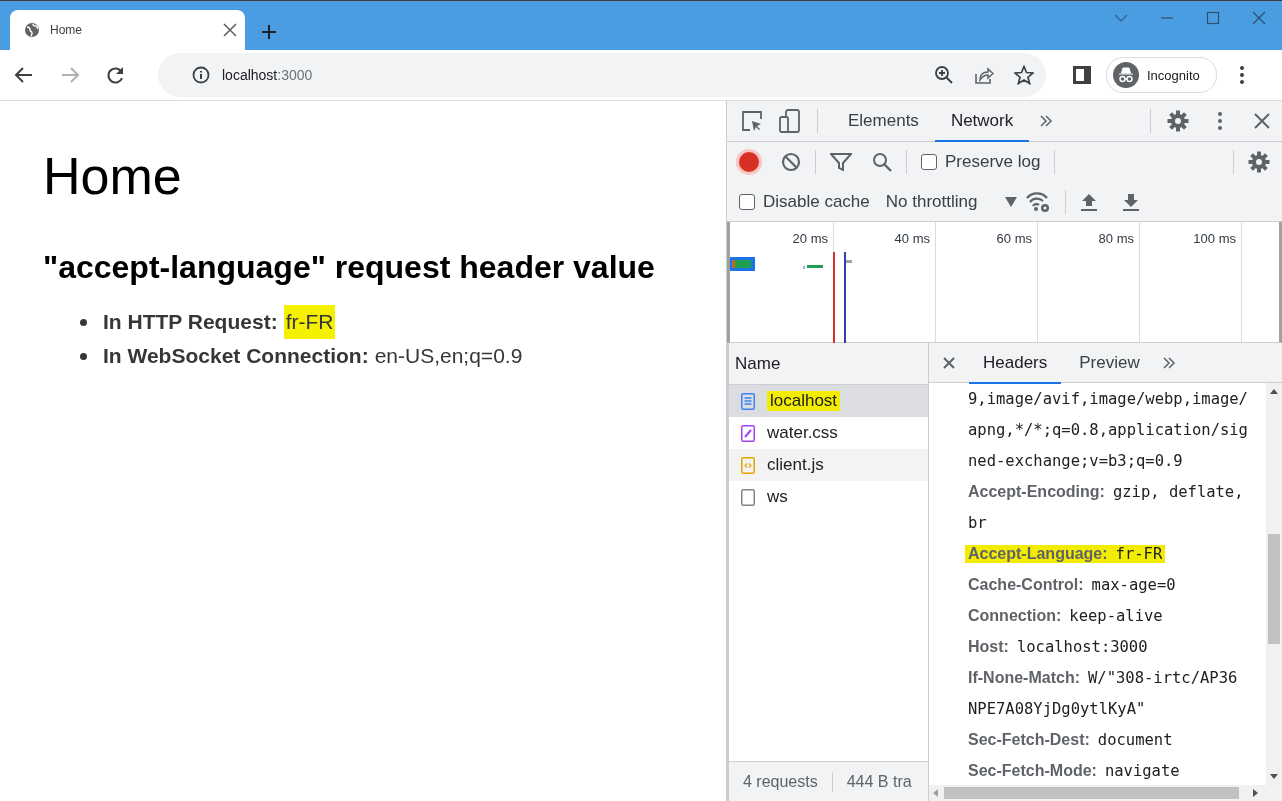 This screenshot has height=801, width=1282. What do you see at coordinates (1255, 793) in the screenshot?
I see `scroll-right-icon` at bounding box center [1255, 793].